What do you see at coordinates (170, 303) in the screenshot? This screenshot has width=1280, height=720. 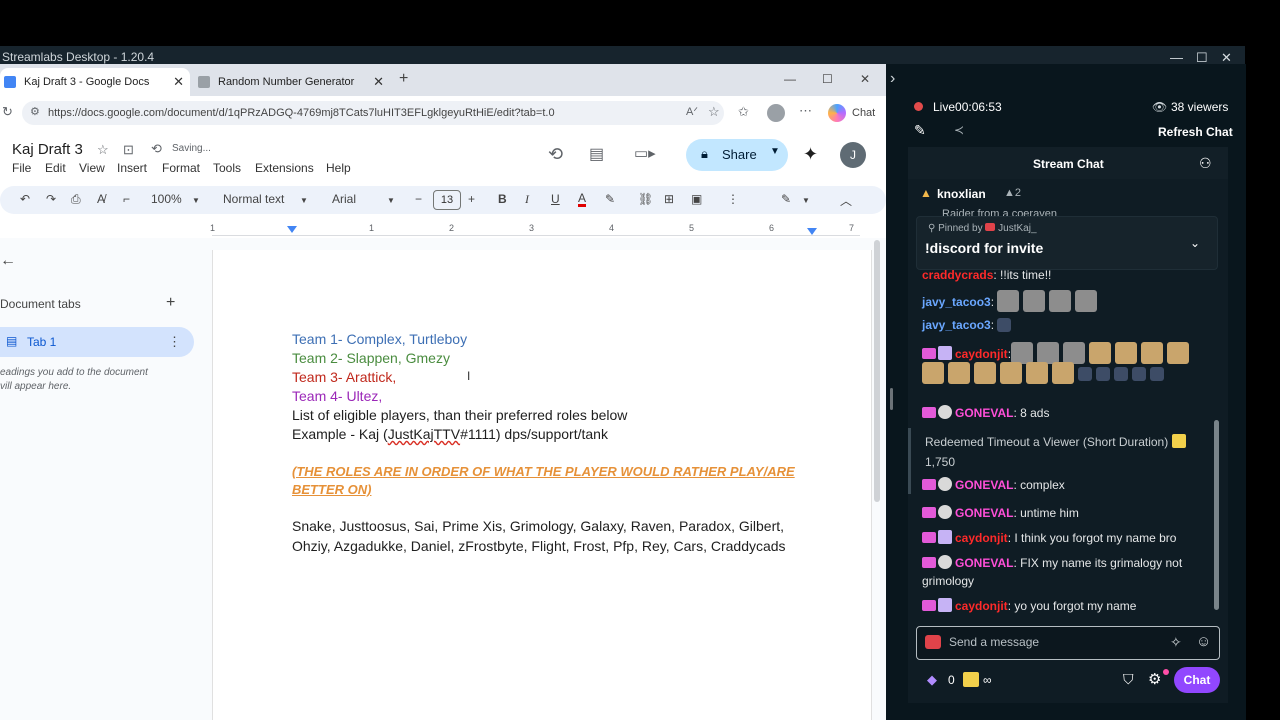 I see `add-tab-button: +` at bounding box center [170, 303].